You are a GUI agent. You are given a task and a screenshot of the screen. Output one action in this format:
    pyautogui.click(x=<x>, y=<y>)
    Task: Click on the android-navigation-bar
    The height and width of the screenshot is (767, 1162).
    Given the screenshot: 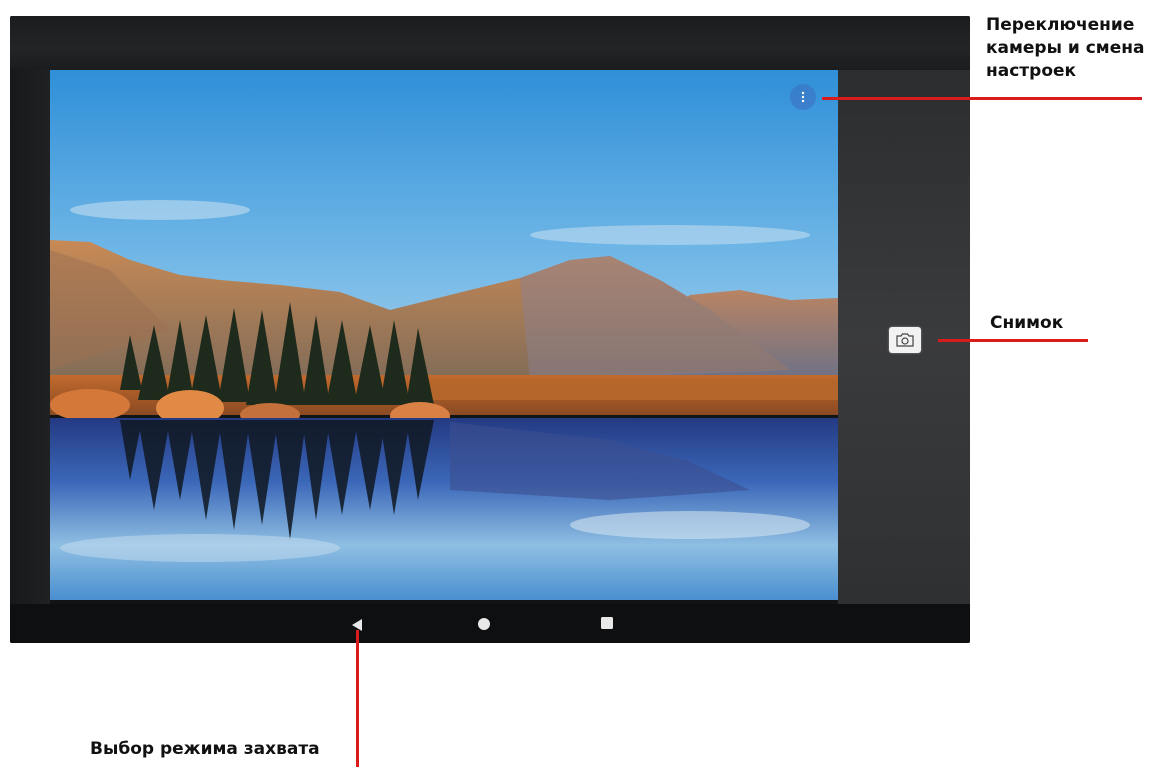 What is the action you would take?
    pyautogui.click(x=490, y=623)
    